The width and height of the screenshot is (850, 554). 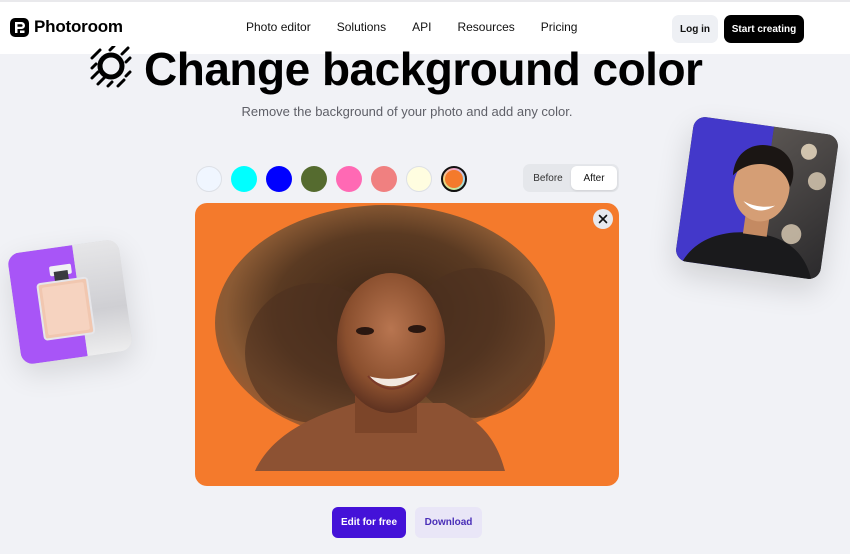 I want to click on swatch-light-yellow, so click(x=419, y=179).